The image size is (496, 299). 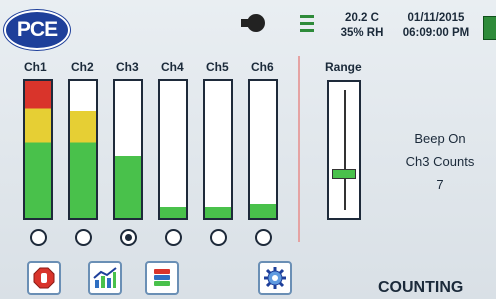 I want to click on ch6-label: Ch6, so click(x=262, y=67).